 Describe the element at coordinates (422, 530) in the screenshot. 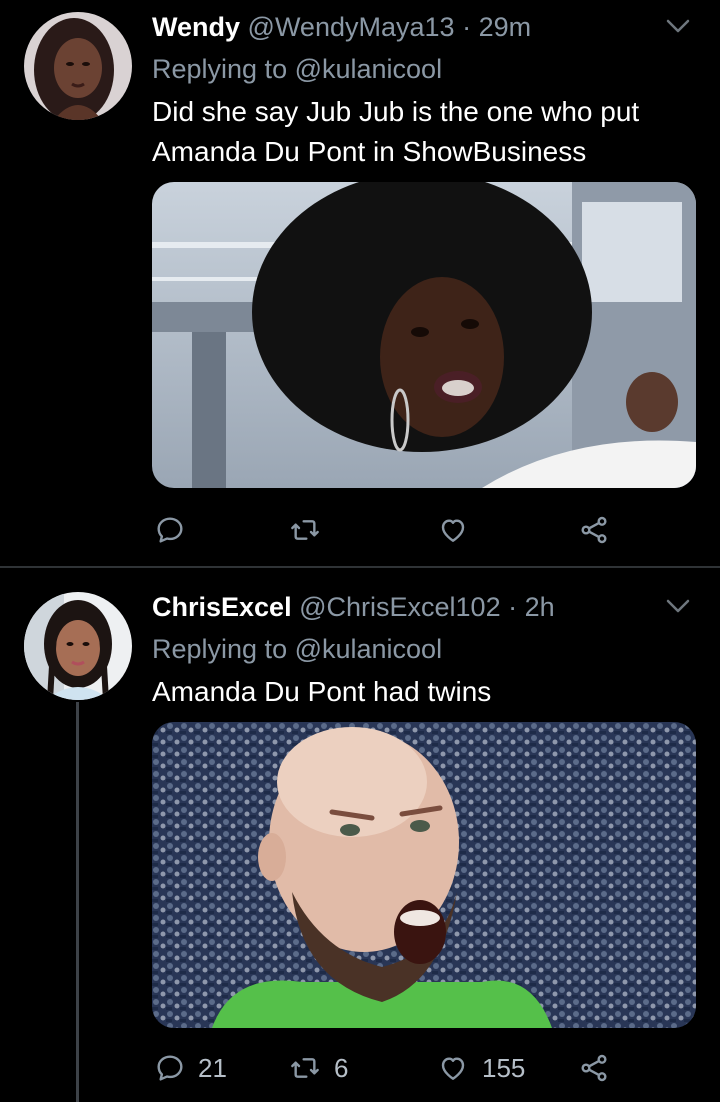

I see `action-bar` at that location.